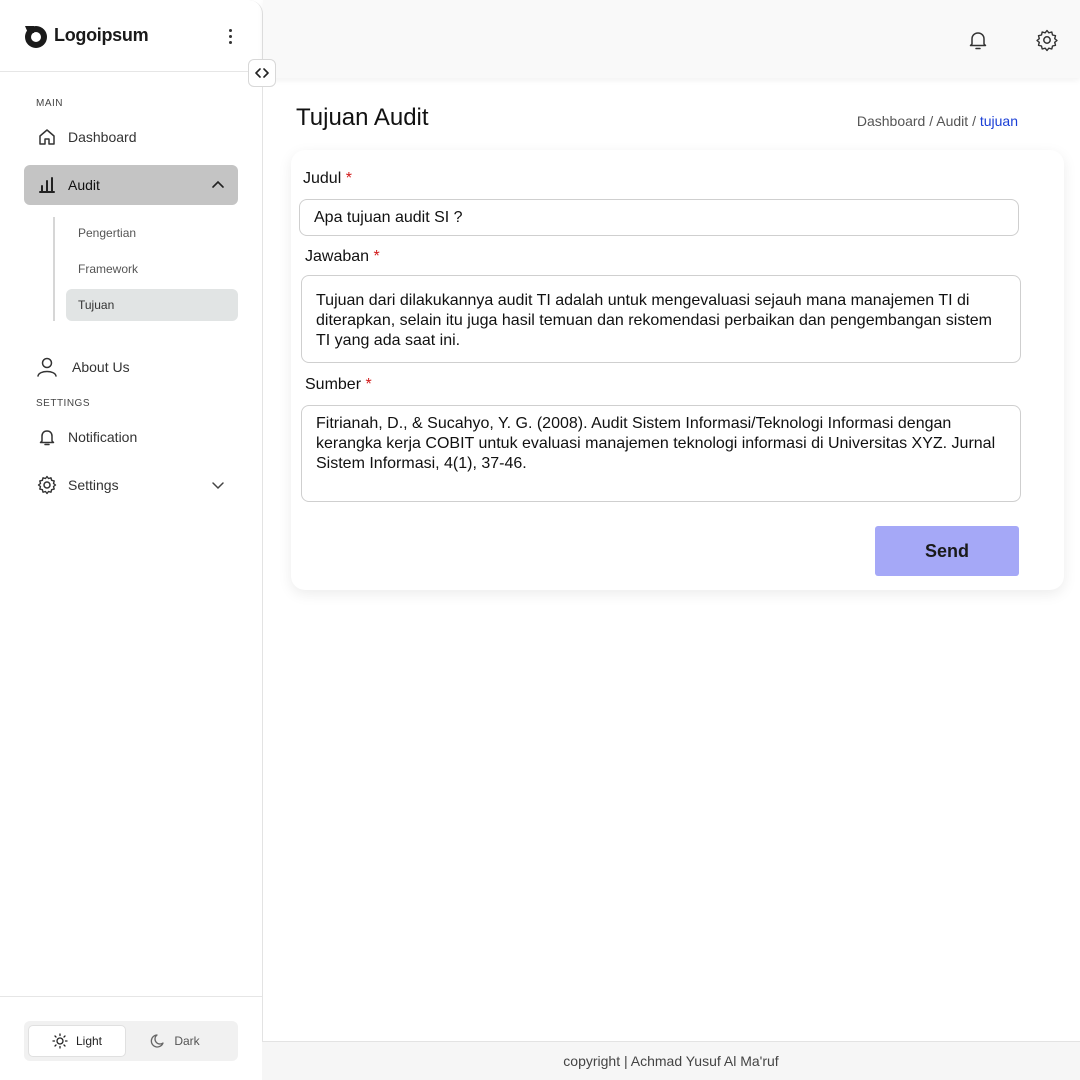 The image size is (1080, 1080). Describe the element at coordinates (947, 551) in the screenshot. I see `send-button: Send` at that location.